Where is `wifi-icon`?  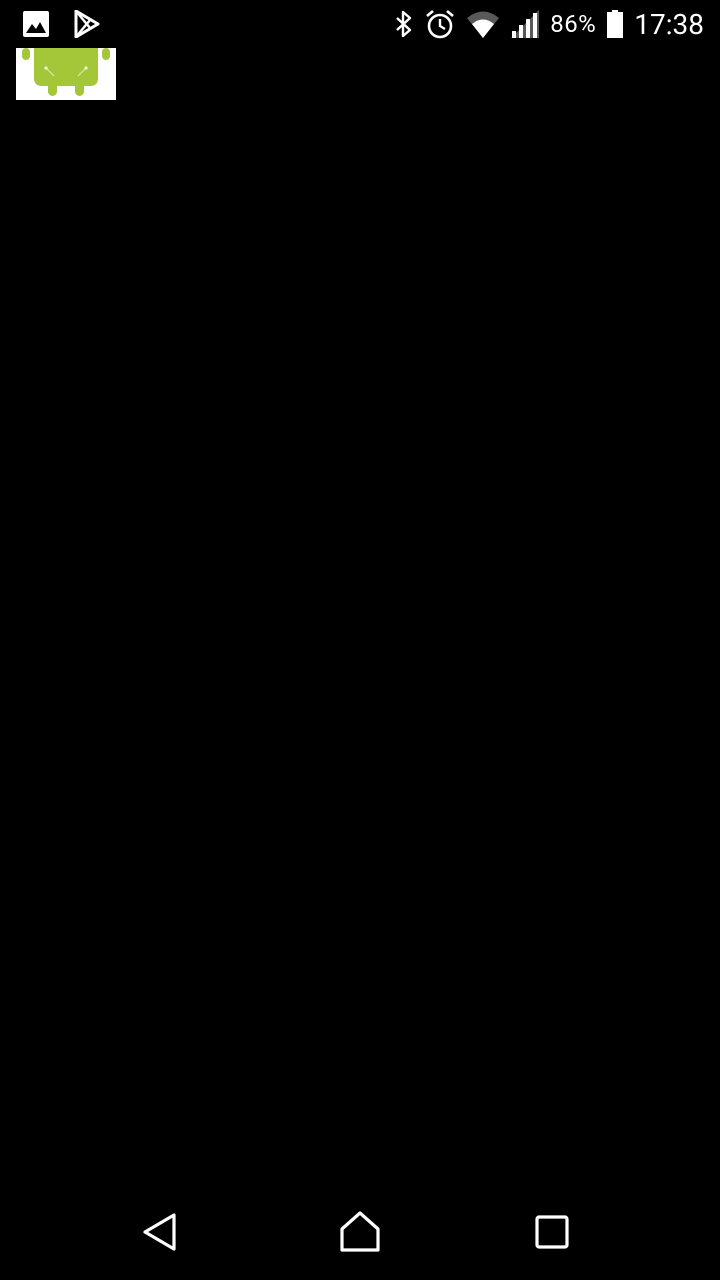 wifi-icon is located at coordinates (483, 24).